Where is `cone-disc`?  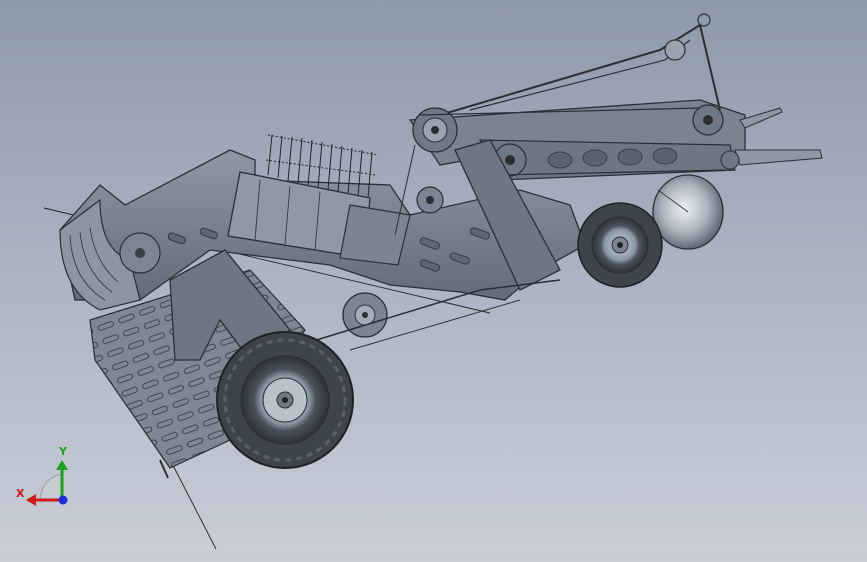
cone-disc is located at coordinates (688, 212).